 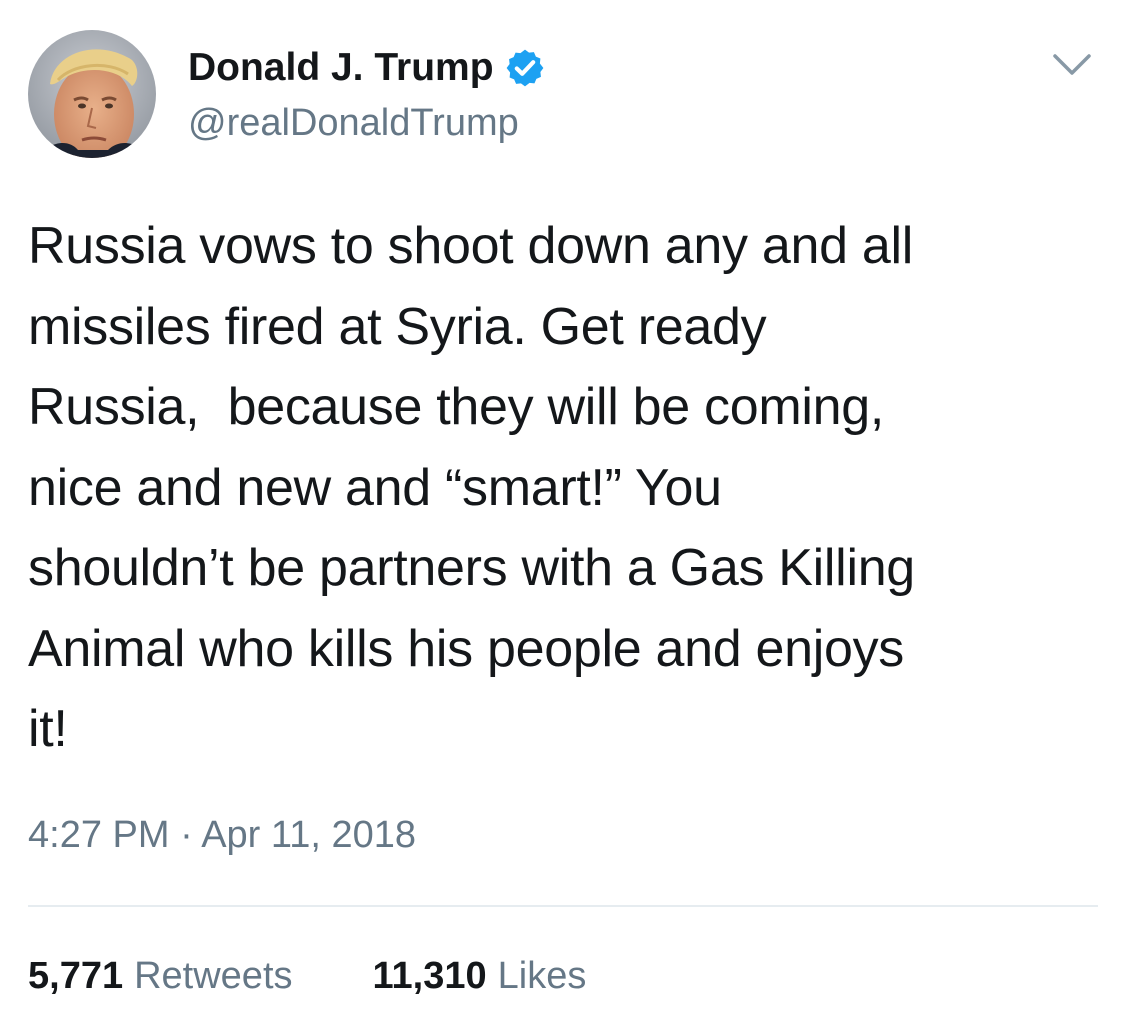 I want to click on tweet-text-line: Russia, because they will be coming,, so click(x=456, y=407).